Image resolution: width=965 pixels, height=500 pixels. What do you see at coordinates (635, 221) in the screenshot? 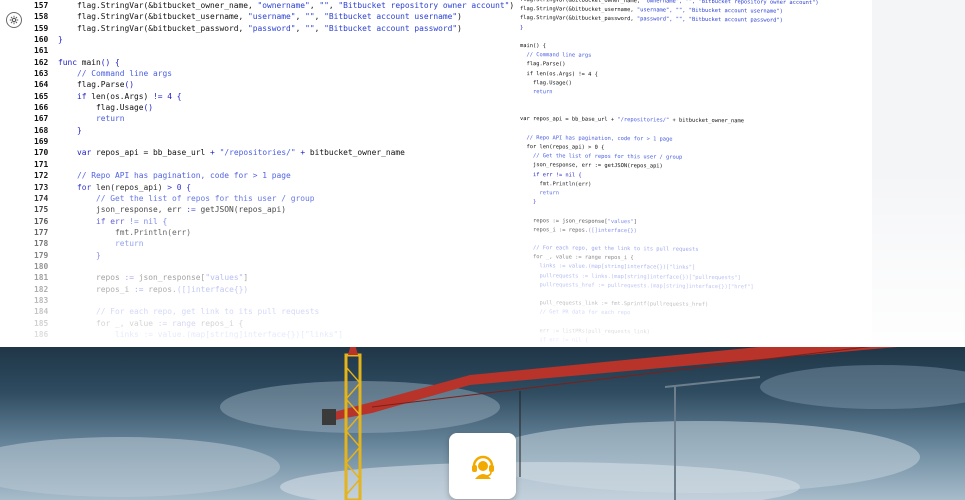
I see `code-token: ]` at bounding box center [635, 221].